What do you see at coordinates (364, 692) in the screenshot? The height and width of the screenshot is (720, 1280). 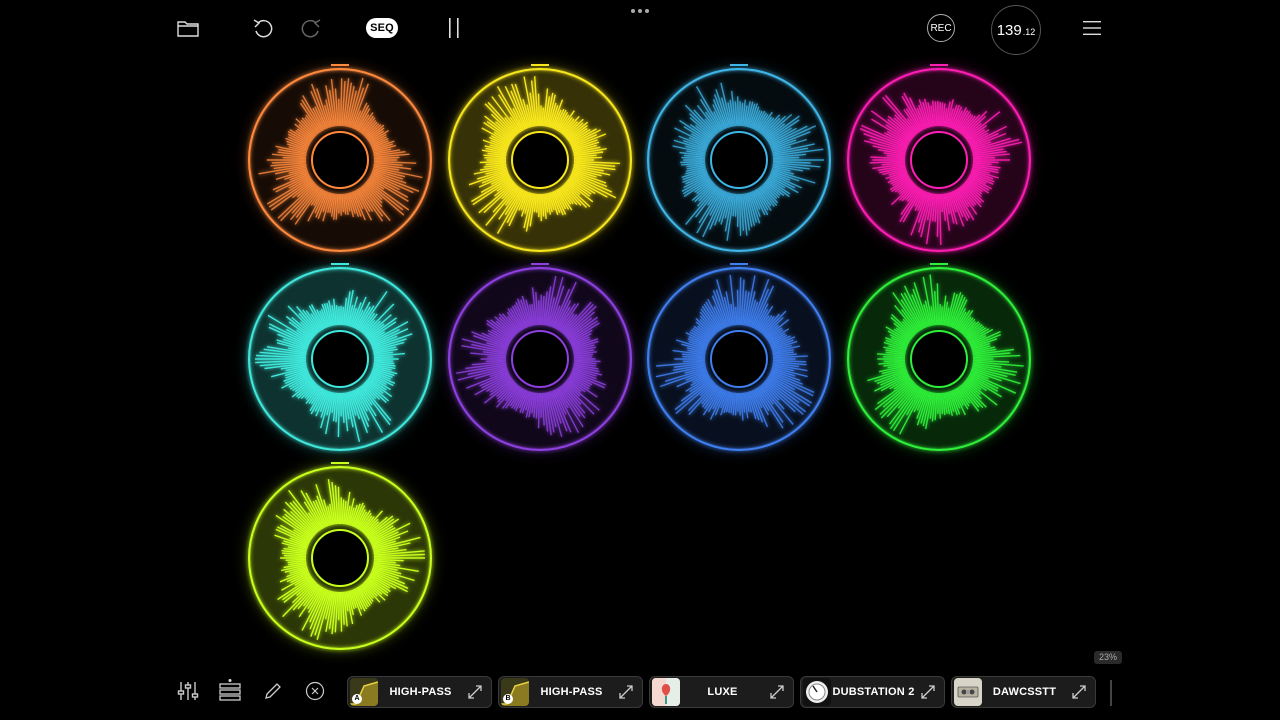 I see `filter-thumbnail: A` at bounding box center [364, 692].